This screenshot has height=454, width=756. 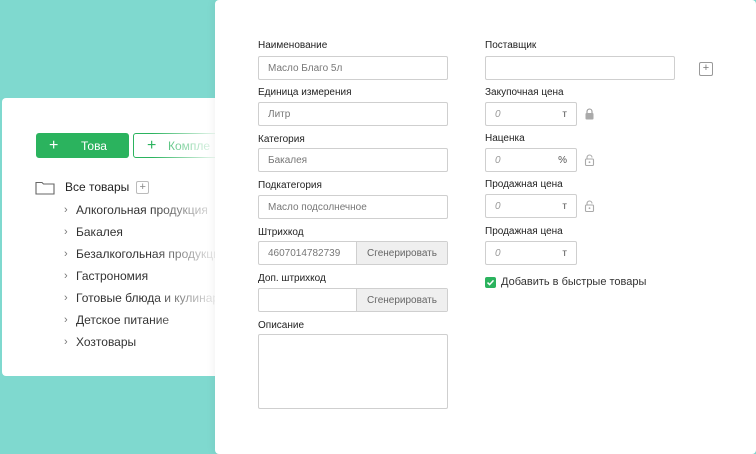 What do you see at coordinates (353, 160) in the screenshot?
I see `category-select: Бакалея` at bounding box center [353, 160].